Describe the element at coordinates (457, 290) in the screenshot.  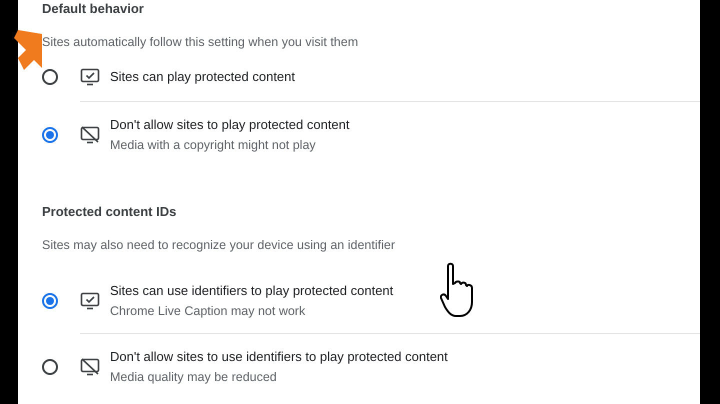
I see `hand-cursor-icon` at that location.